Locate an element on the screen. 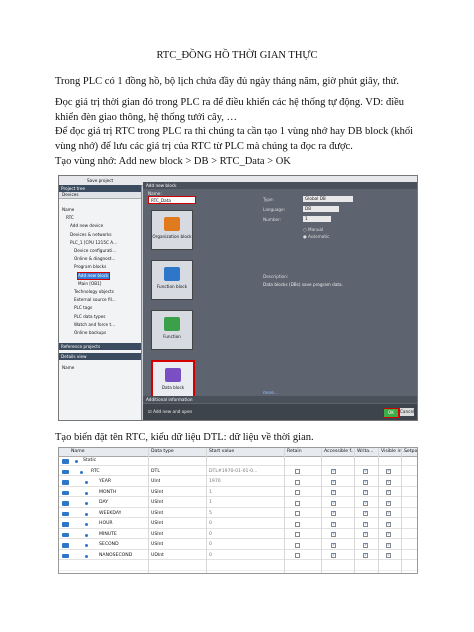 The image size is (474, 632). tag-data-type: DTL is located at coordinates (155, 472).